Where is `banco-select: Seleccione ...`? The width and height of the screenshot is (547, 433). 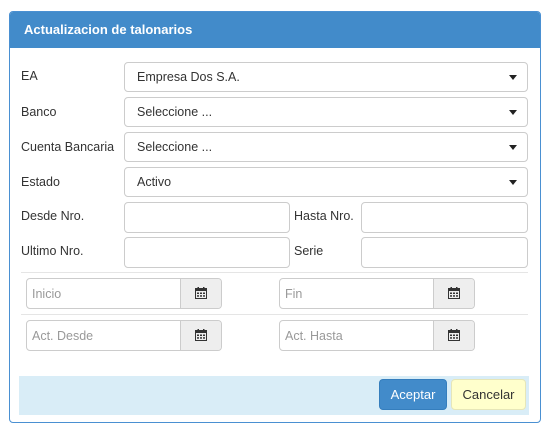 banco-select: Seleccione ... is located at coordinates (326, 112).